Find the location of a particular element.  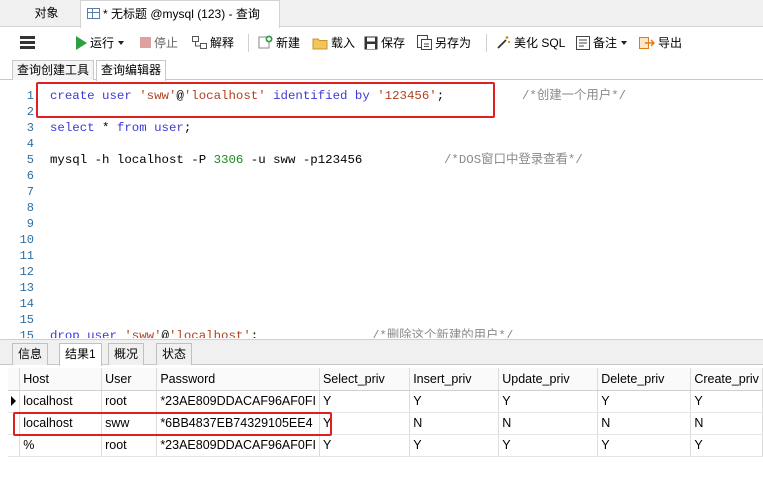

sql-string: 'localhost' is located at coordinates (209, 333).